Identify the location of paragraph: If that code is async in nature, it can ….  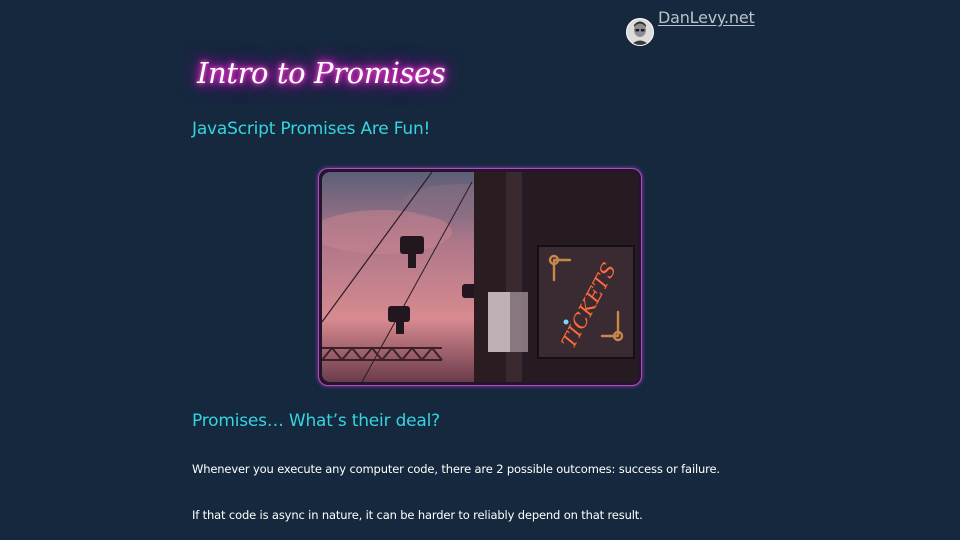
(417, 515).